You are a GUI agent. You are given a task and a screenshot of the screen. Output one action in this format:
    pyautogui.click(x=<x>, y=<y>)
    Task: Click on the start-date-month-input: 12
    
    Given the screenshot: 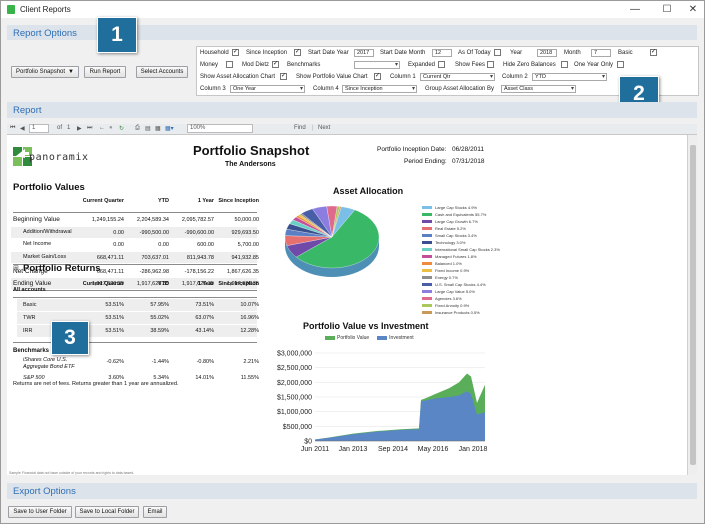 What is the action you would take?
    pyautogui.click(x=442, y=53)
    